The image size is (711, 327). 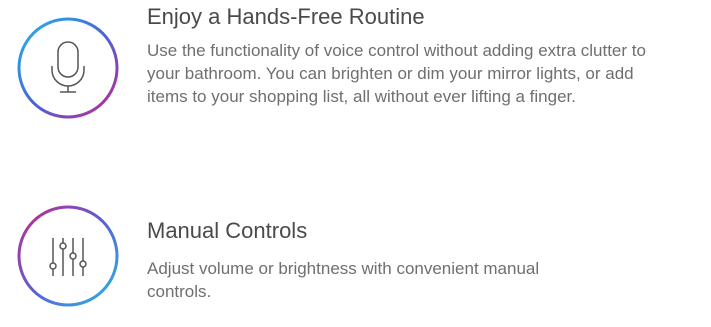 I want to click on feature-title: Enjoy a Hands-Free Routine, so click(x=286, y=16).